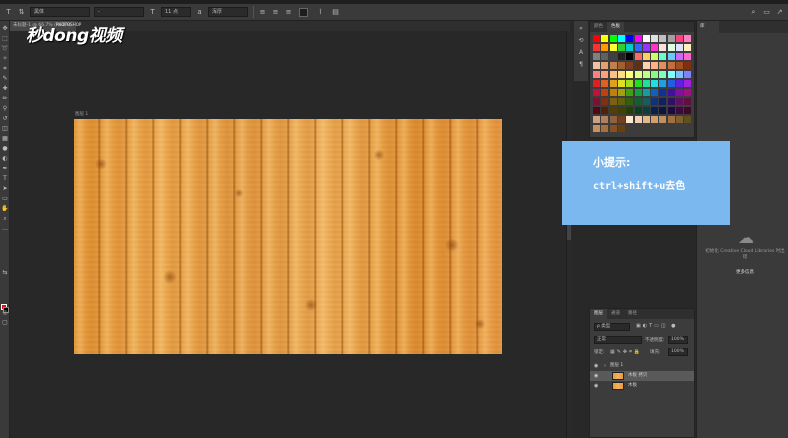  Describe the element at coordinates (335, 12) in the screenshot. I see `character-panel-icon: ▤` at that location.